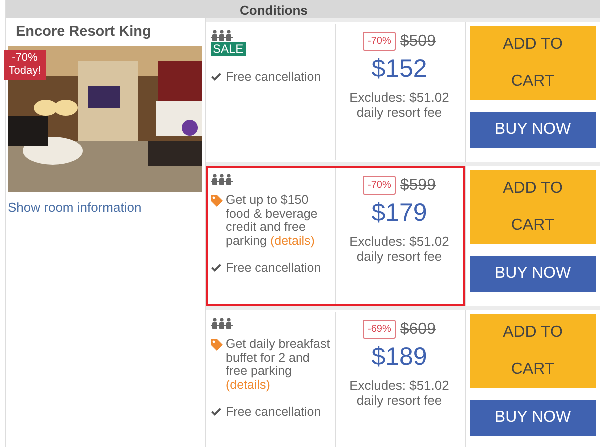 The height and width of the screenshot is (447, 600). What do you see at coordinates (272, 221) in the screenshot?
I see `perk-text: Get up to $150 food & beverage credit and free parking (details)` at bounding box center [272, 221].